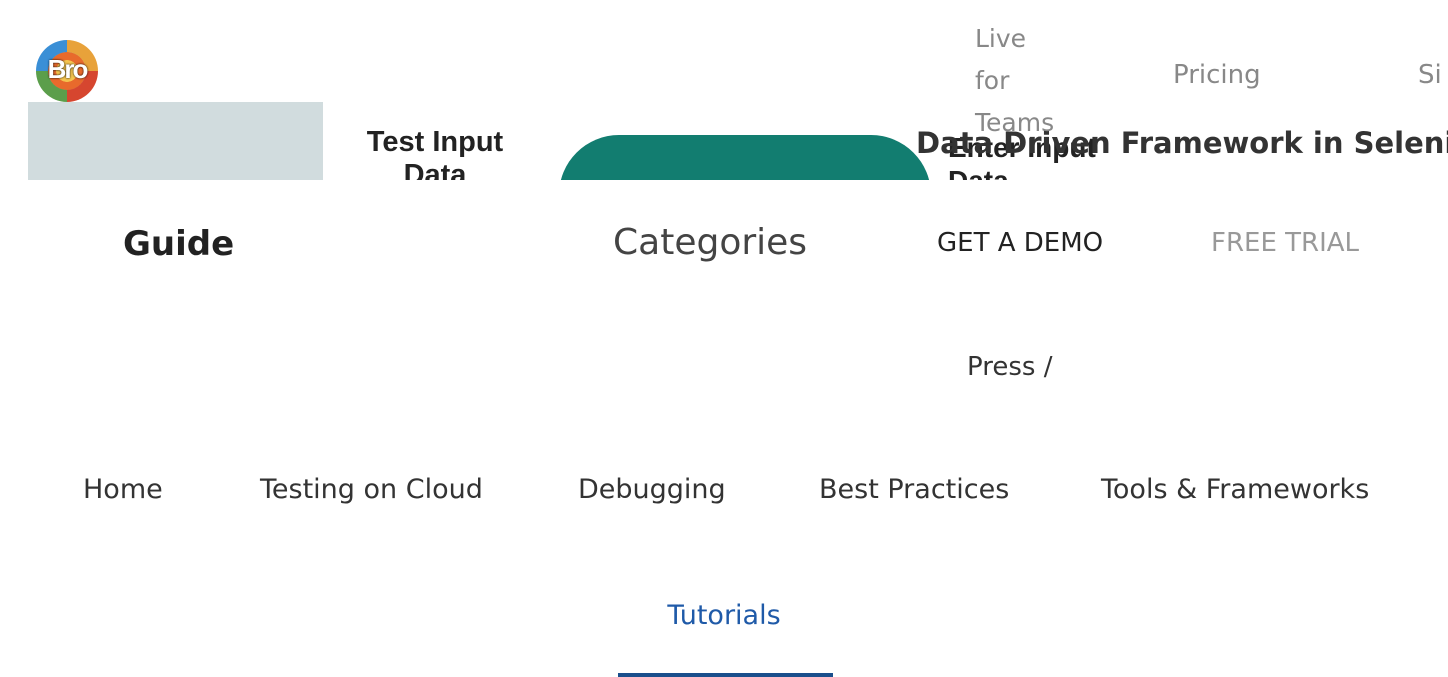 The width and height of the screenshot is (1448, 677). What do you see at coordinates (1235, 489) in the screenshot?
I see `tab-tools-frameworks: Tools & Frameworks` at bounding box center [1235, 489].